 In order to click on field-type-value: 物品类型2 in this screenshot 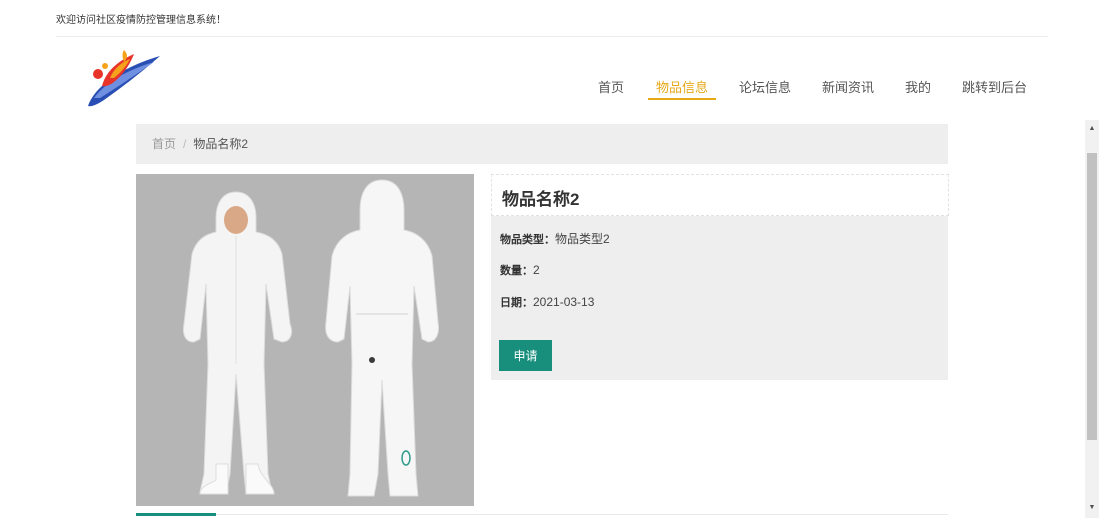, I will do `click(582, 239)`.